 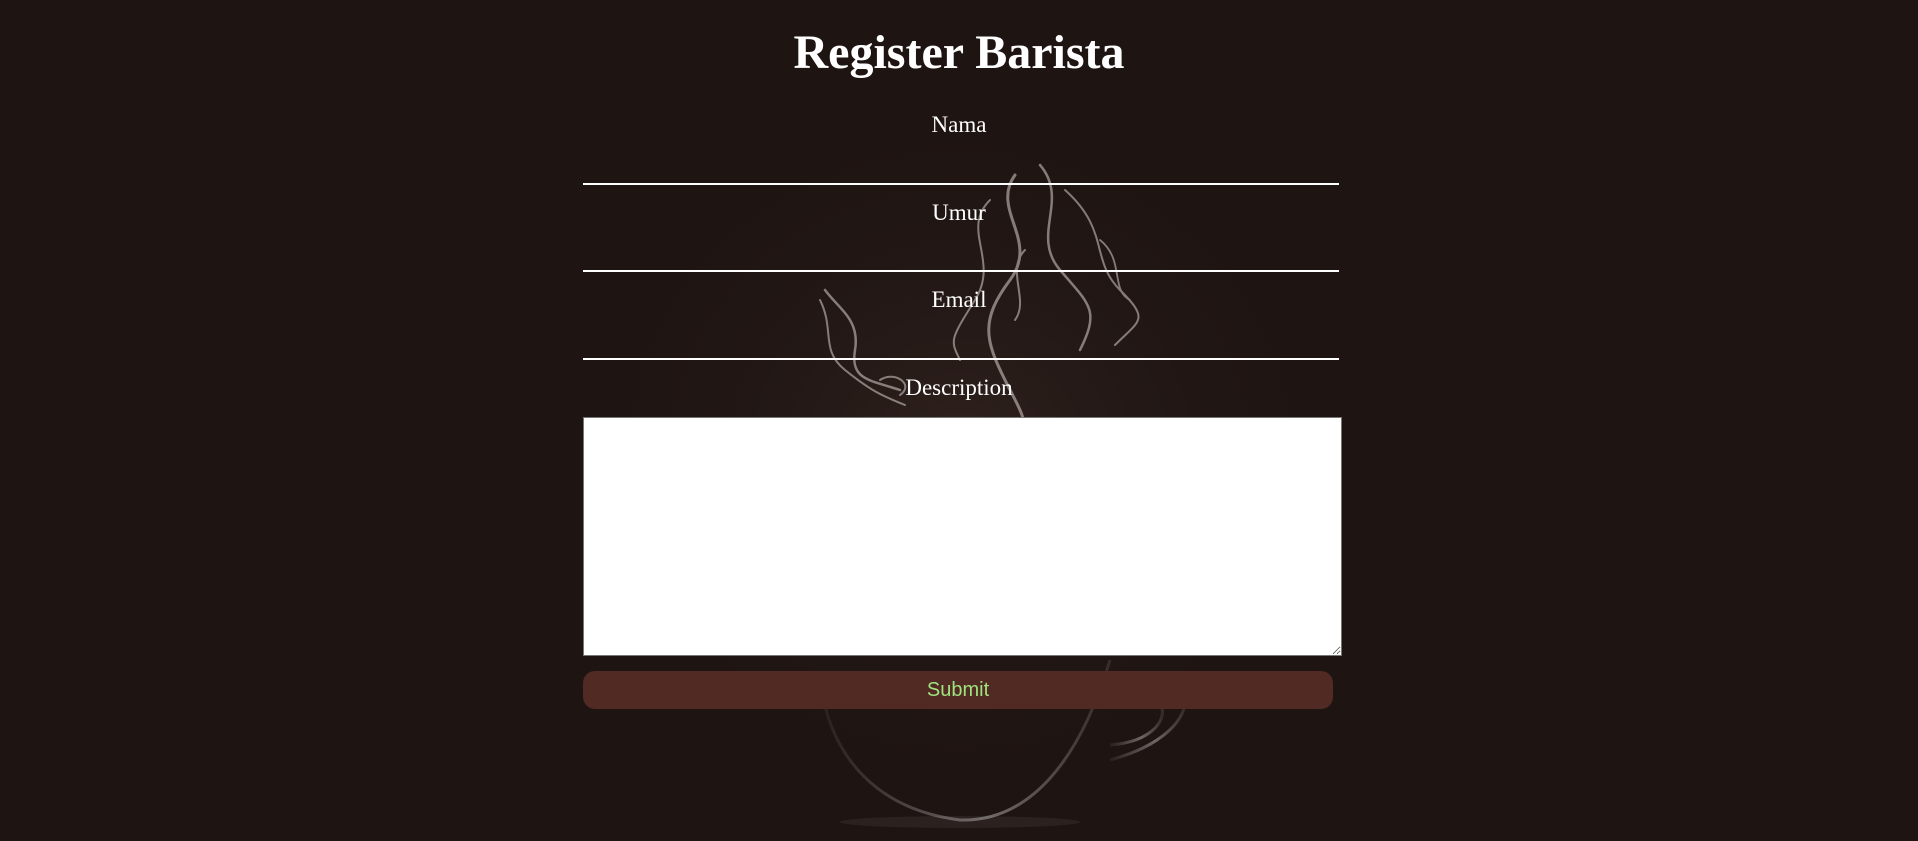 I want to click on description-label: Description, so click(x=959, y=387).